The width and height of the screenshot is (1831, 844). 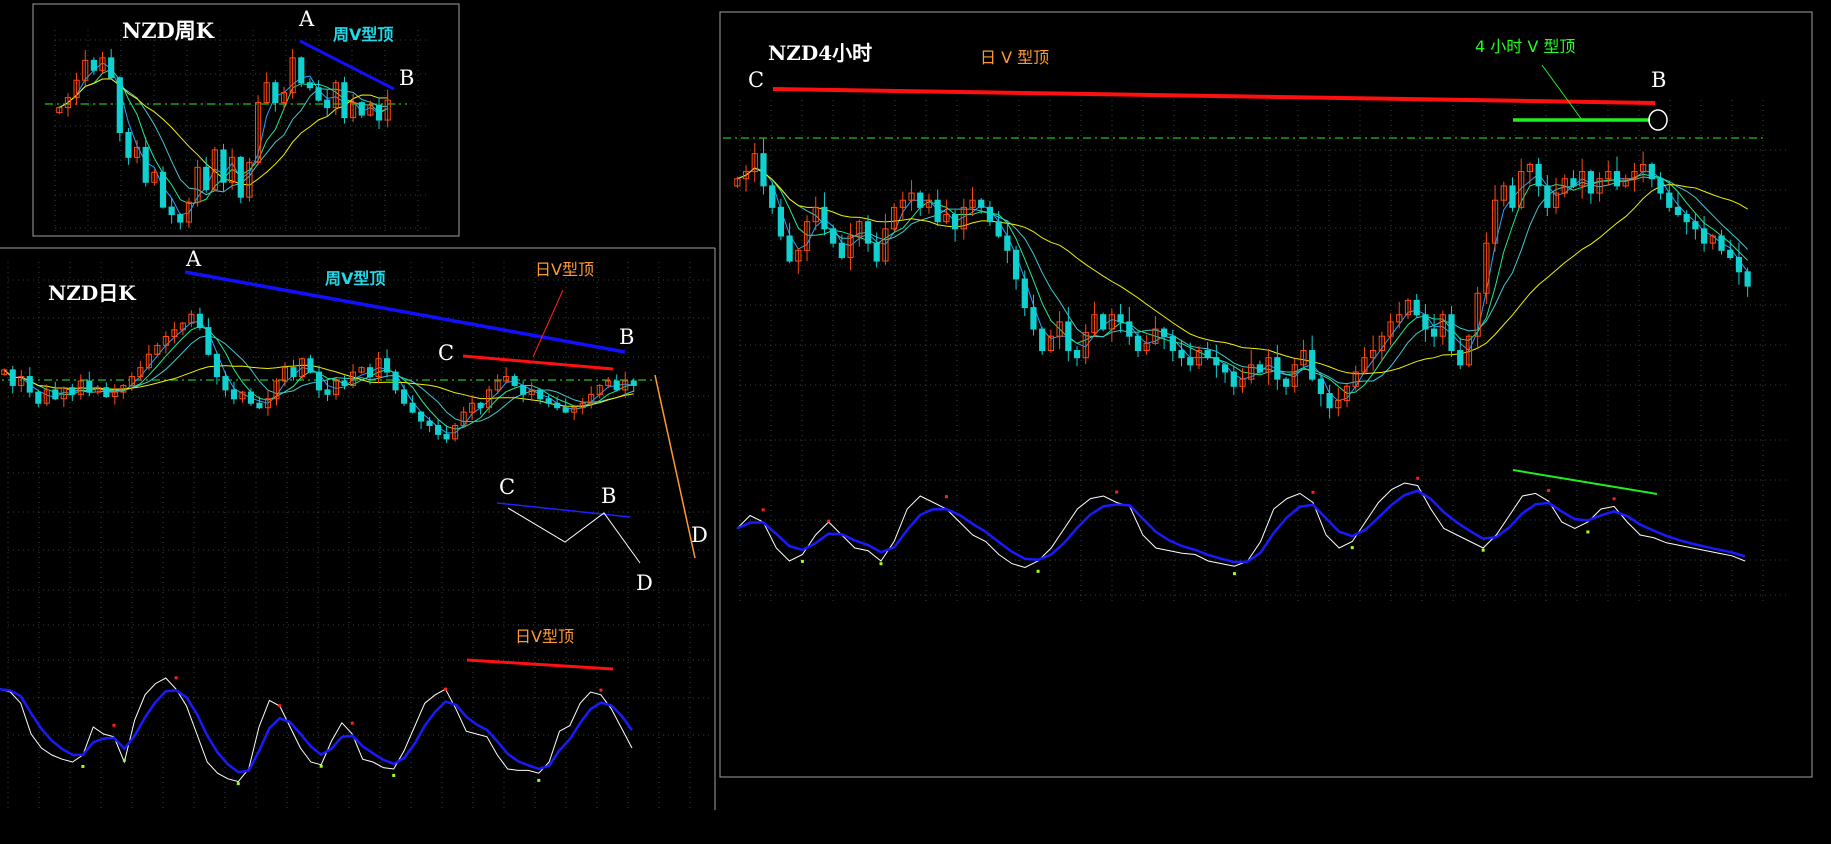 What do you see at coordinates (168, 30) in the screenshot?
I see `weekly-title: NZD周K` at bounding box center [168, 30].